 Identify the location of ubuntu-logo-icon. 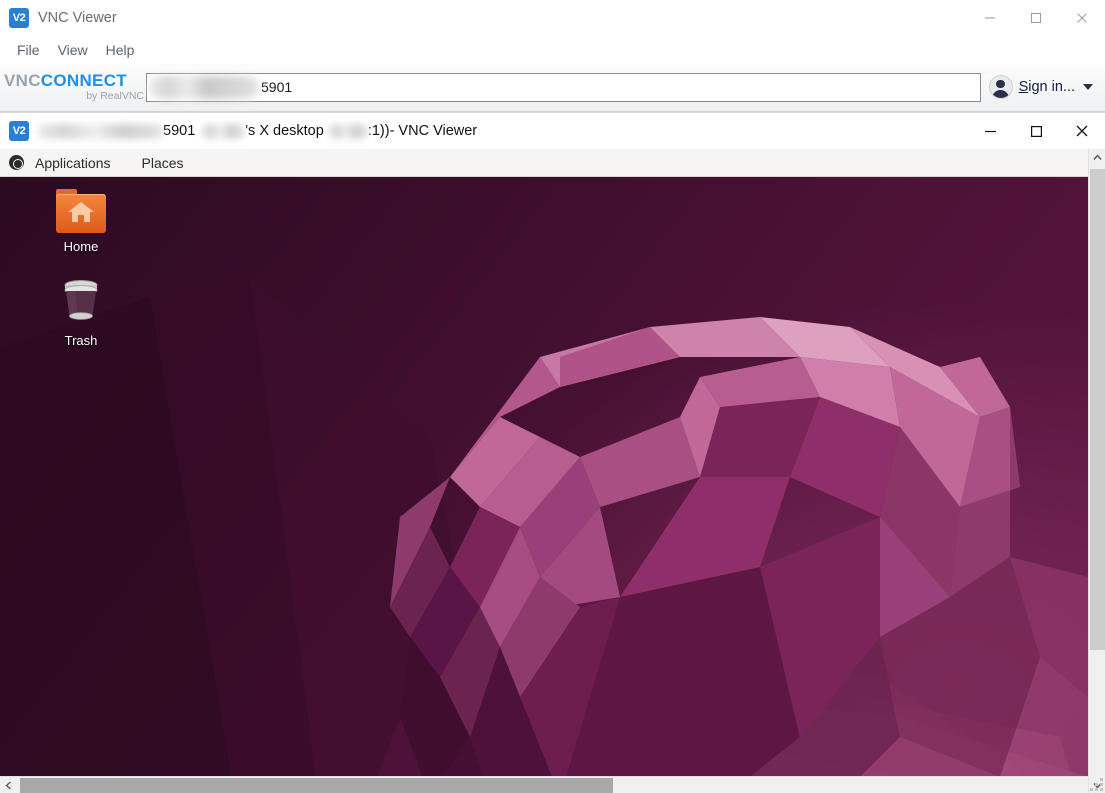
(16, 162).